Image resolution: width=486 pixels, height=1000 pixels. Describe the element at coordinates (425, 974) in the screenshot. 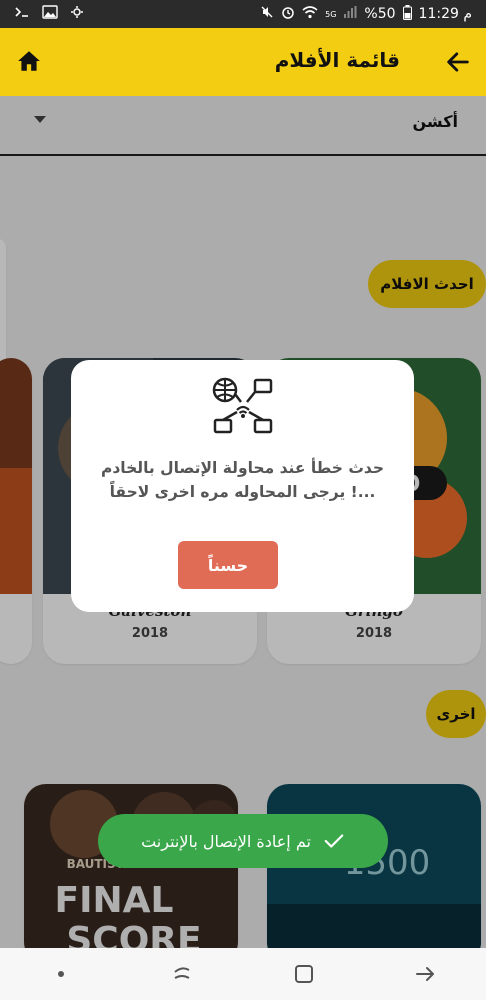

I see `back-nav-icon` at that location.